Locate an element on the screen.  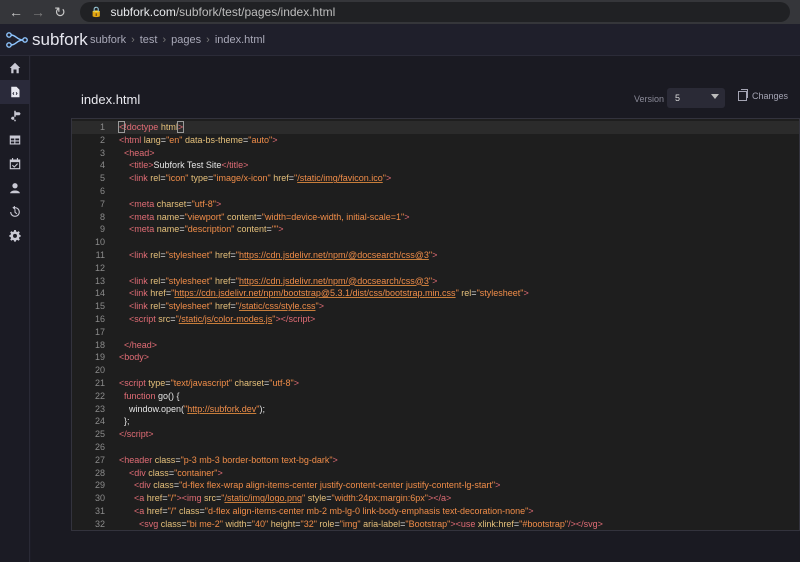
code-line: 6 is located at coordinates (435, 191).